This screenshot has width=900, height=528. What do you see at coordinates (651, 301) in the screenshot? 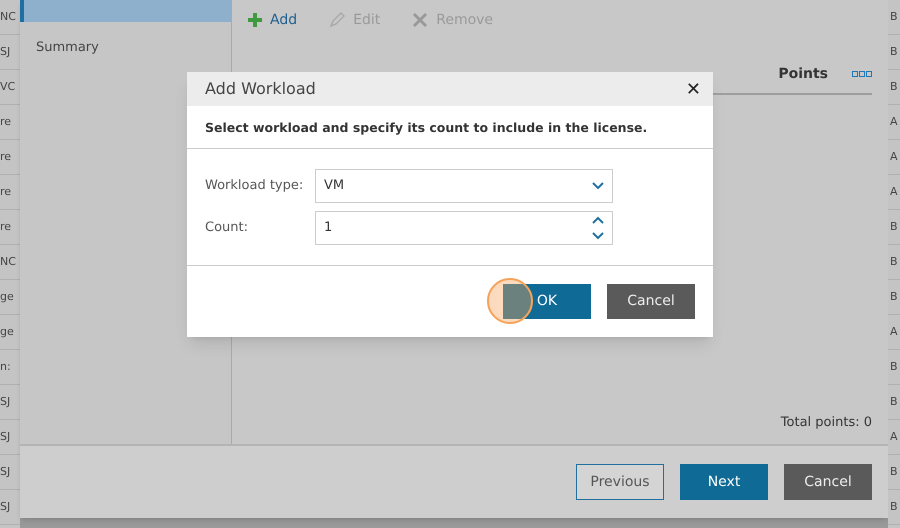
I see `dialog-button: Cancel` at bounding box center [651, 301].